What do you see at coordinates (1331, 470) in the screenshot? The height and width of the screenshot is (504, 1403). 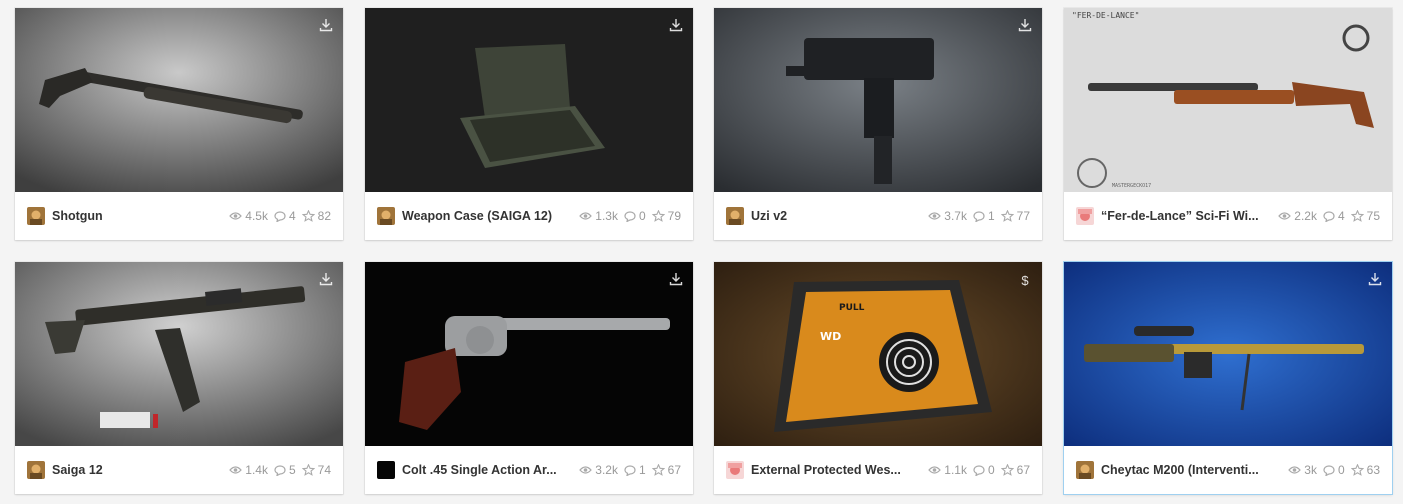 I see `model-stats: 3k 0 63` at bounding box center [1331, 470].